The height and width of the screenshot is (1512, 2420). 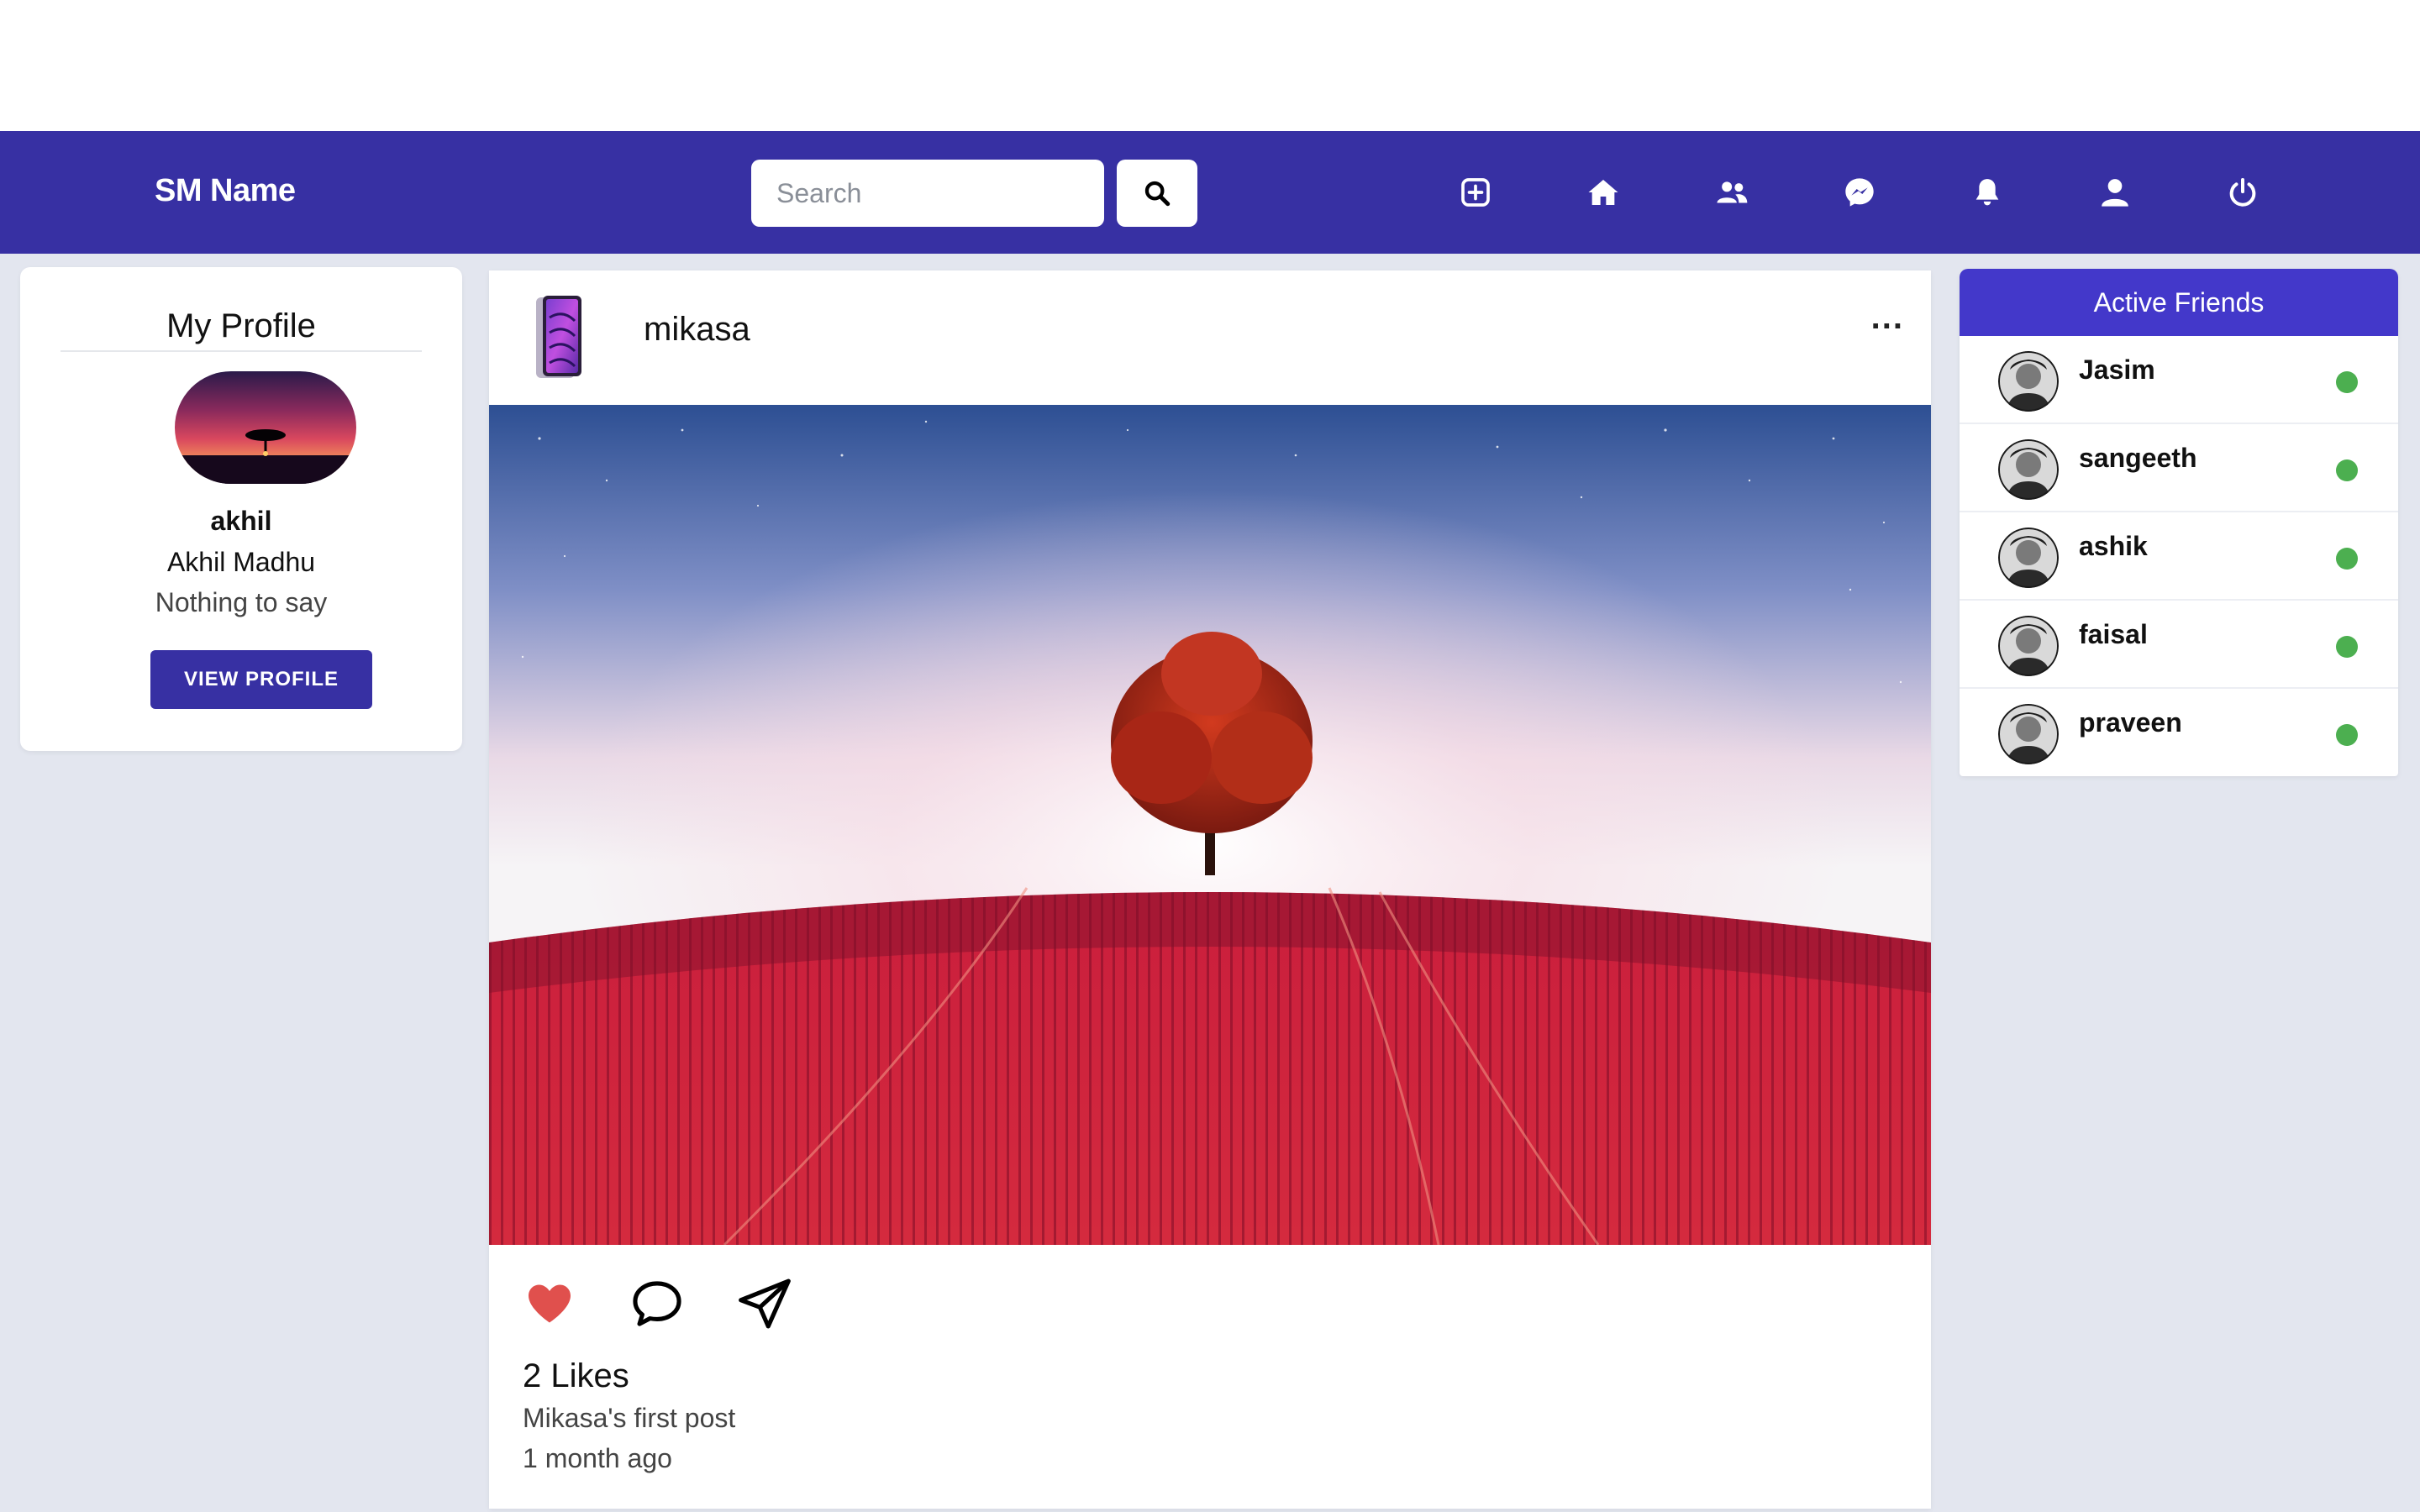 I want to click on view-profile-button: VIEW PROFILE, so click(x=261, y=679).